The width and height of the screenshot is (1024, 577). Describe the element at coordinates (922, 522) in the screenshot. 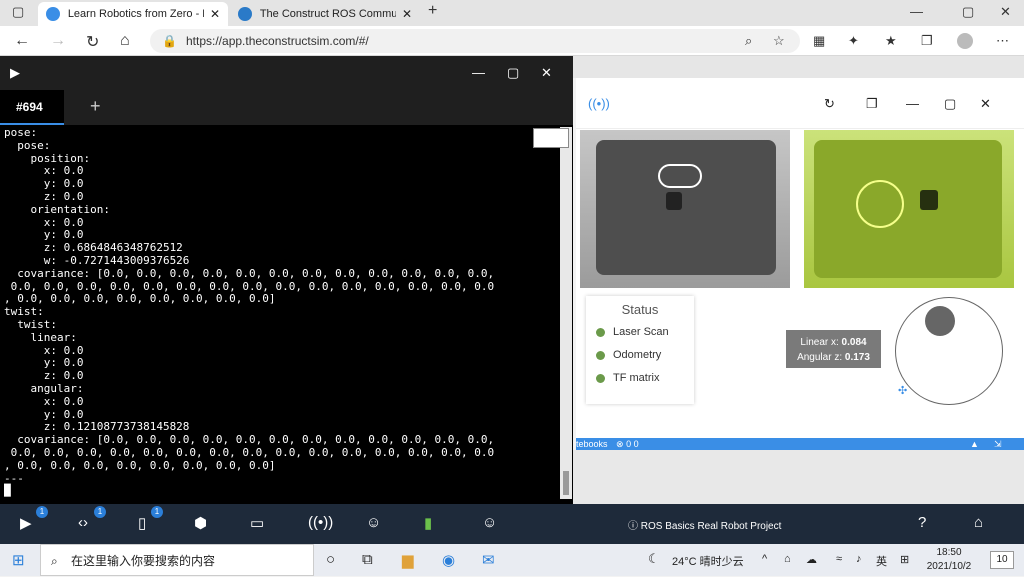

I see `help-icon: ?` at that location.